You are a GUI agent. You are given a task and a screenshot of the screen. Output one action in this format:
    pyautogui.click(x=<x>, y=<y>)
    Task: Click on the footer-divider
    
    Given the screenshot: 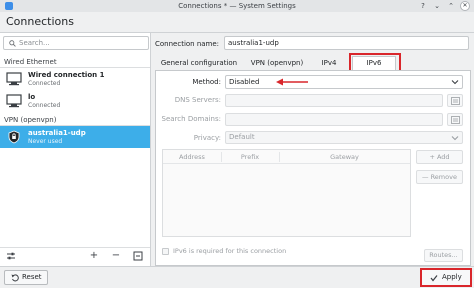 What is the action you would take?
    pyautogui.click(x=237, y=266)
    